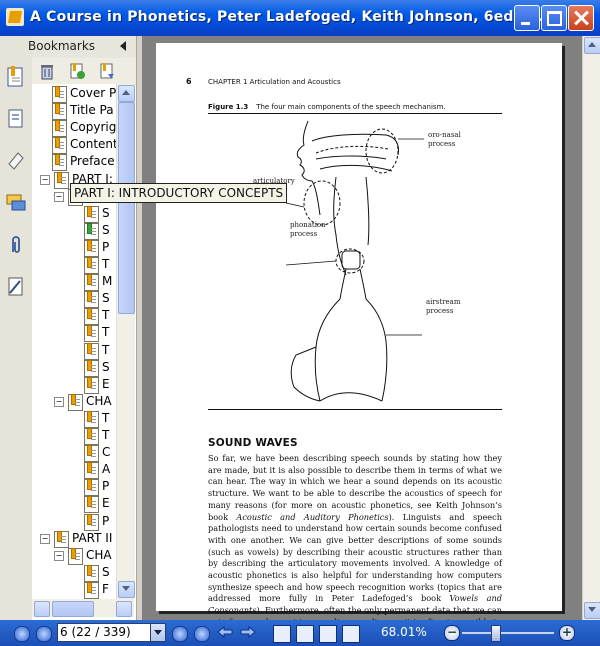  Describe the element at coordinates (591, 328) in the screenshot. I see `document-vertical-scrollbar` at that location.